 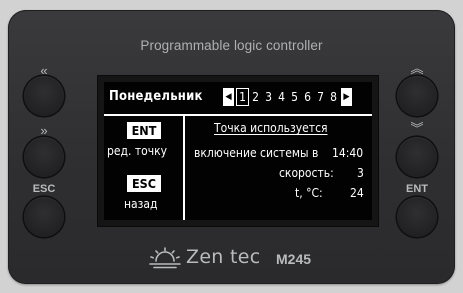 I want to click on brand-logo: Zen tec M245, so click(x=231, y=258).